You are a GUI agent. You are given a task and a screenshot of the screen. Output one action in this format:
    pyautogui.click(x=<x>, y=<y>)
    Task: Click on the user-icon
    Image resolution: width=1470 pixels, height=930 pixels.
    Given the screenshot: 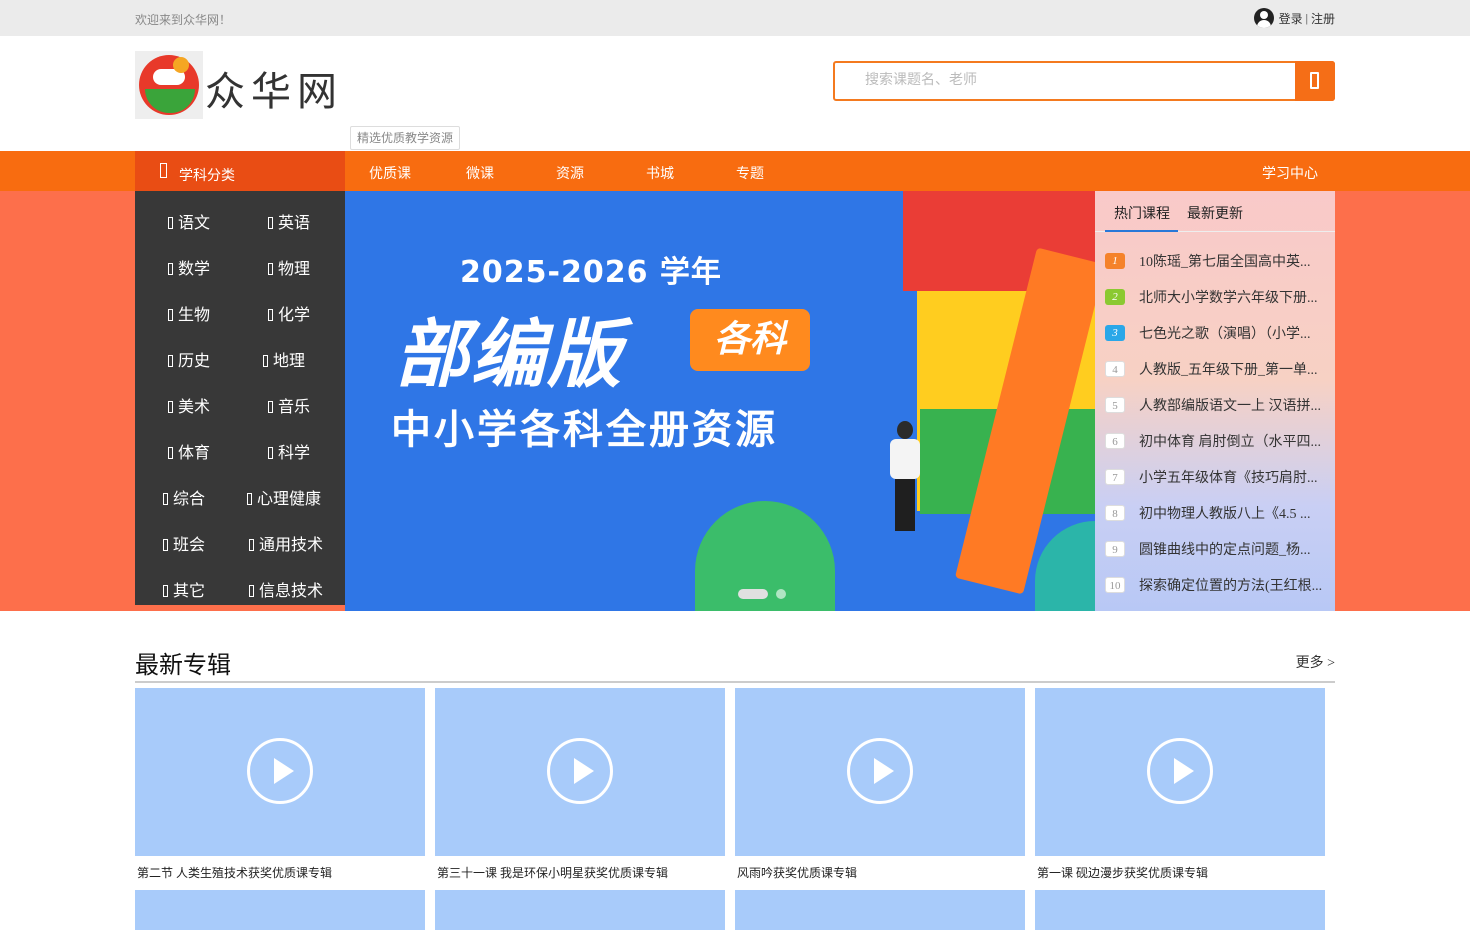 What is the action you would take?
    pyautogui.click(x=1263, y=18)
    